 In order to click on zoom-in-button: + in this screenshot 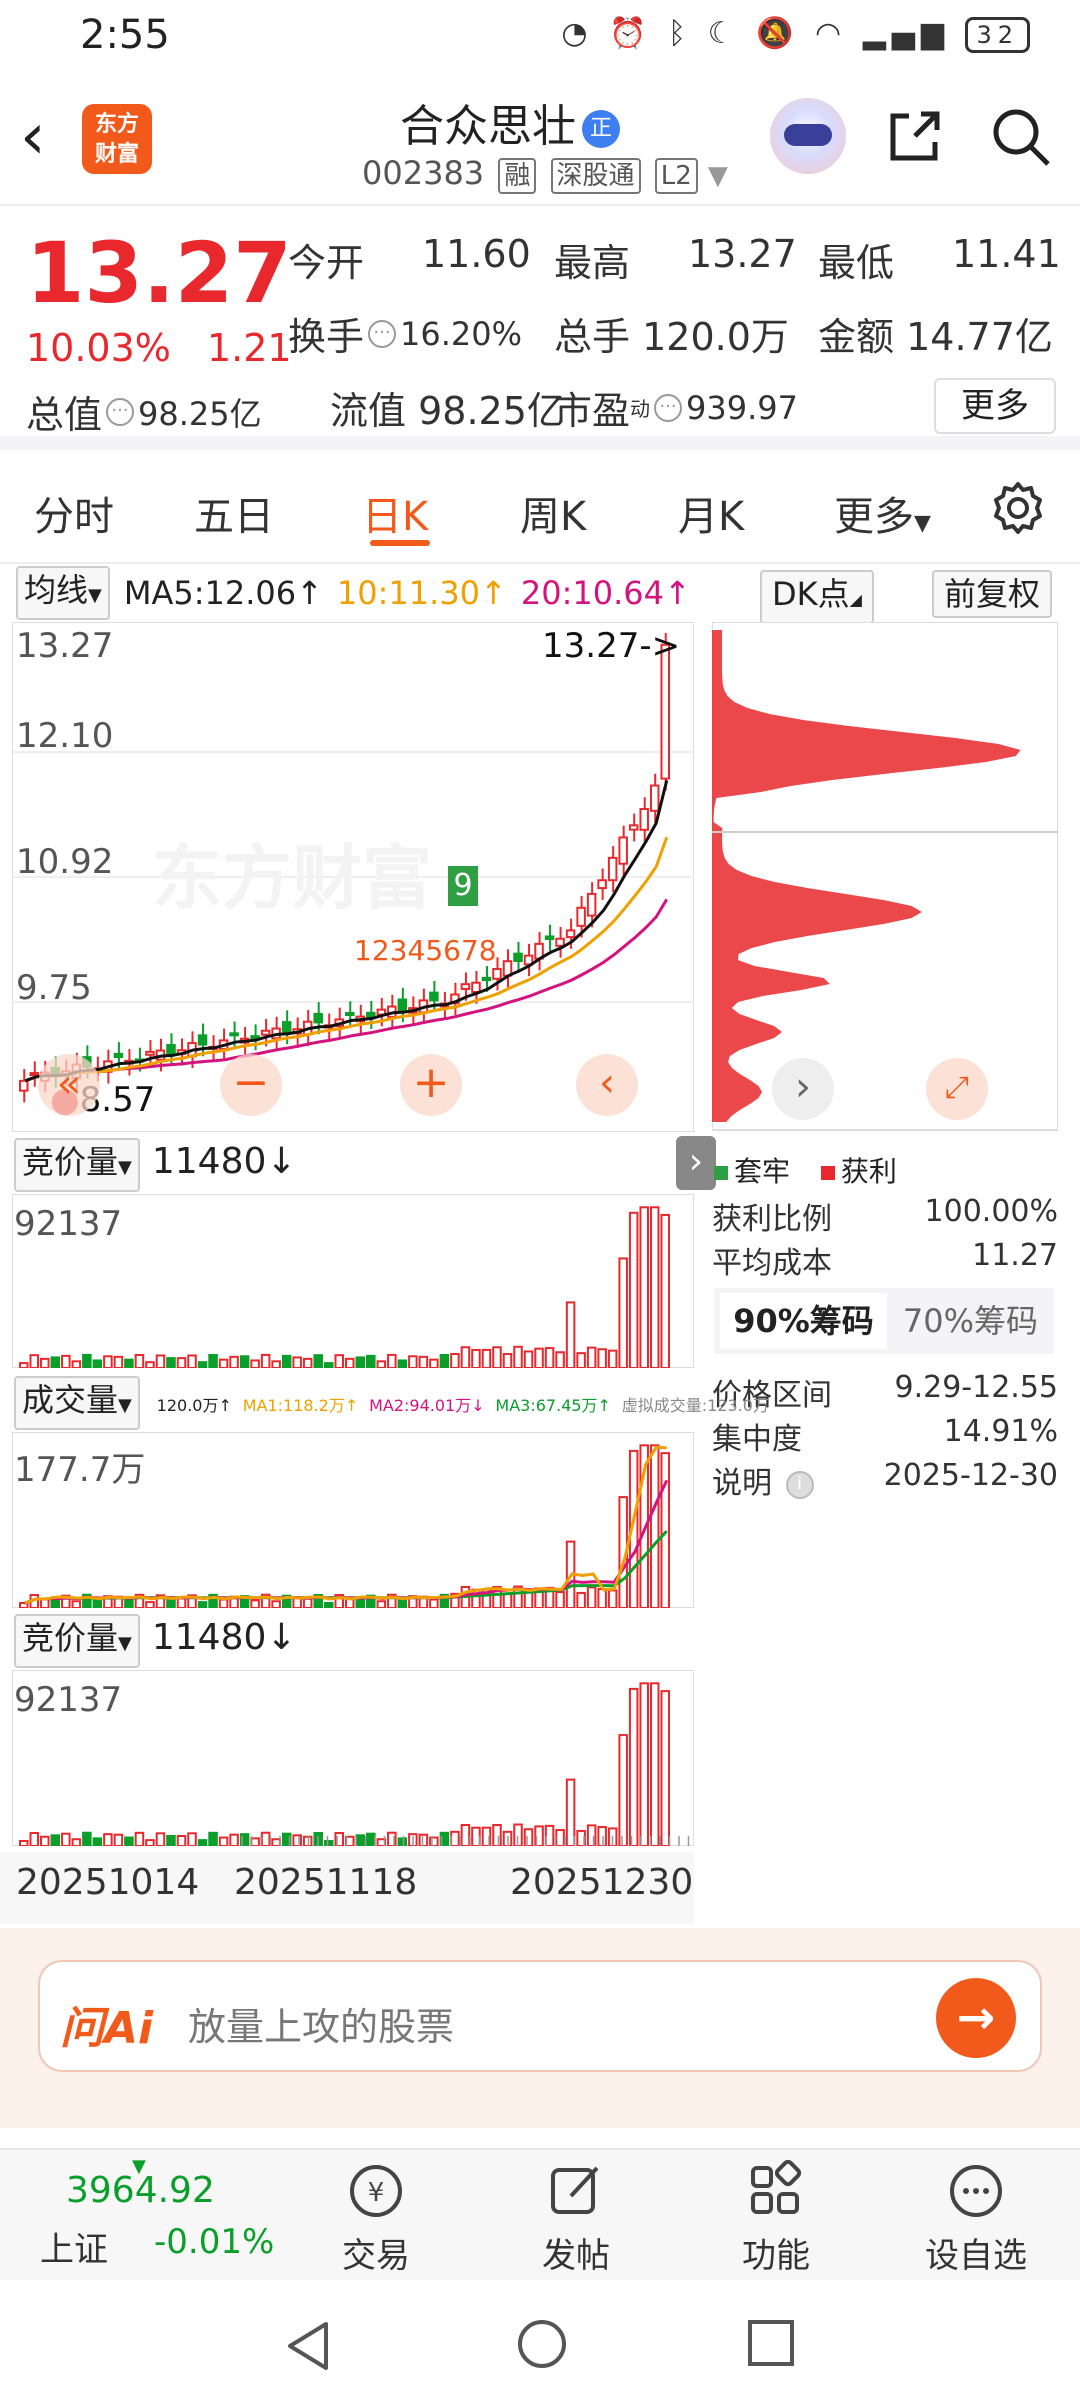, I will do `click(431, 1085)`.